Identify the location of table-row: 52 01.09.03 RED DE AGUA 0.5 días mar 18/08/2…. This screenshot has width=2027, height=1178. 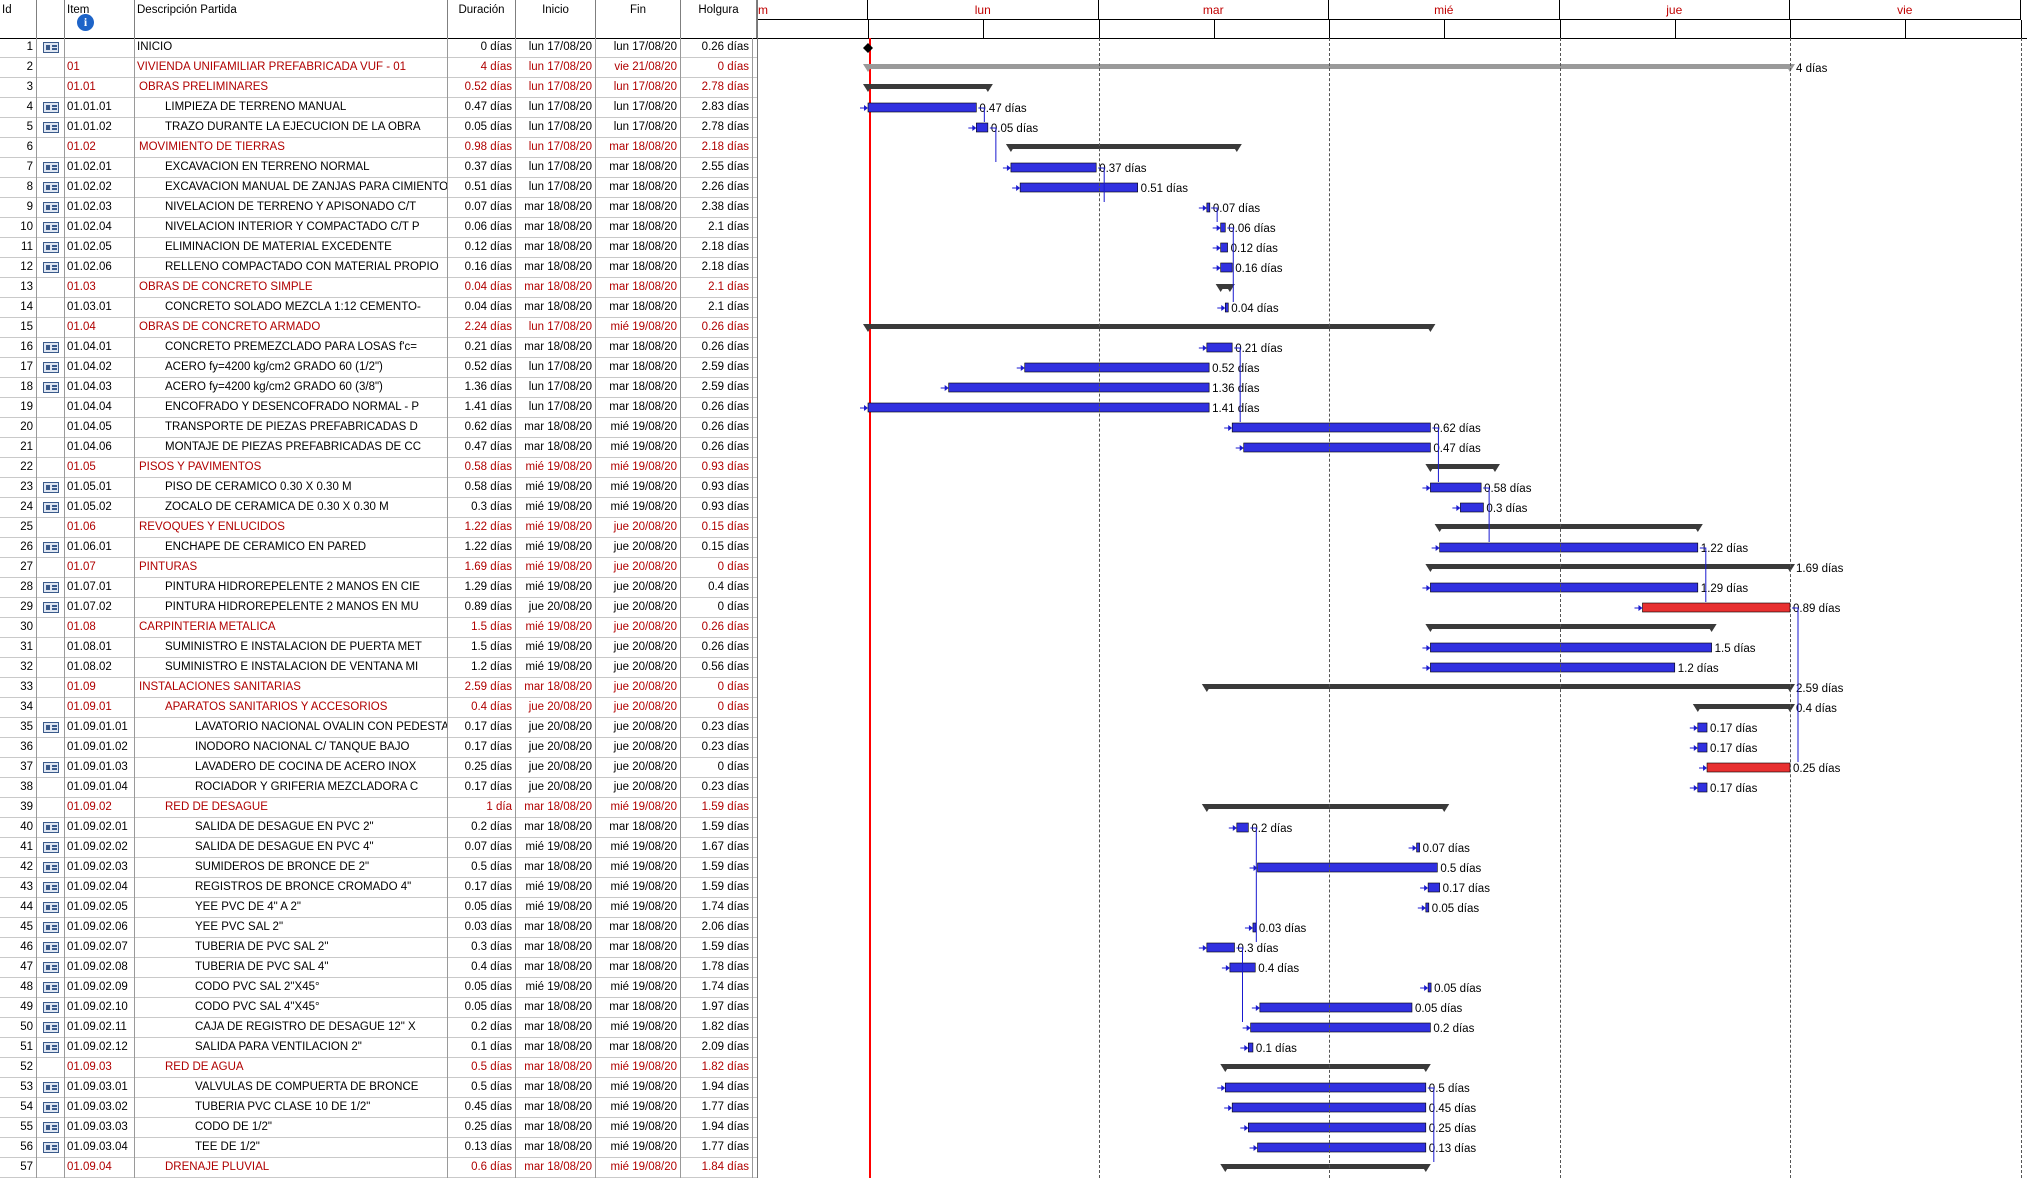
(378, 1068).